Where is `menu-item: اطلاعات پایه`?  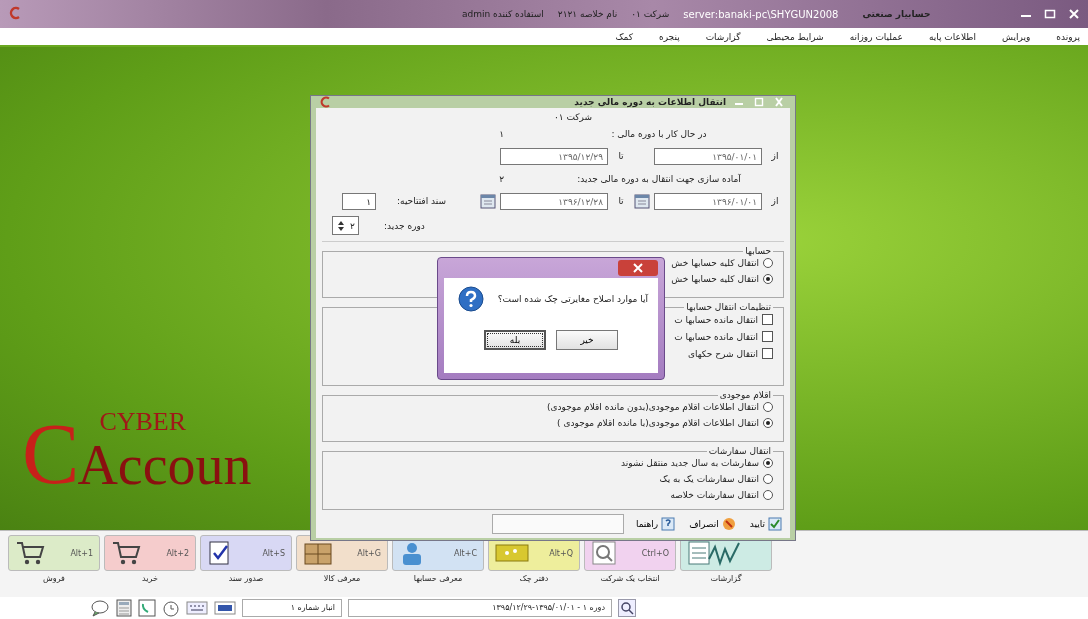 menu-item: اطلاعات پایه is located at coordinates (952, 36).